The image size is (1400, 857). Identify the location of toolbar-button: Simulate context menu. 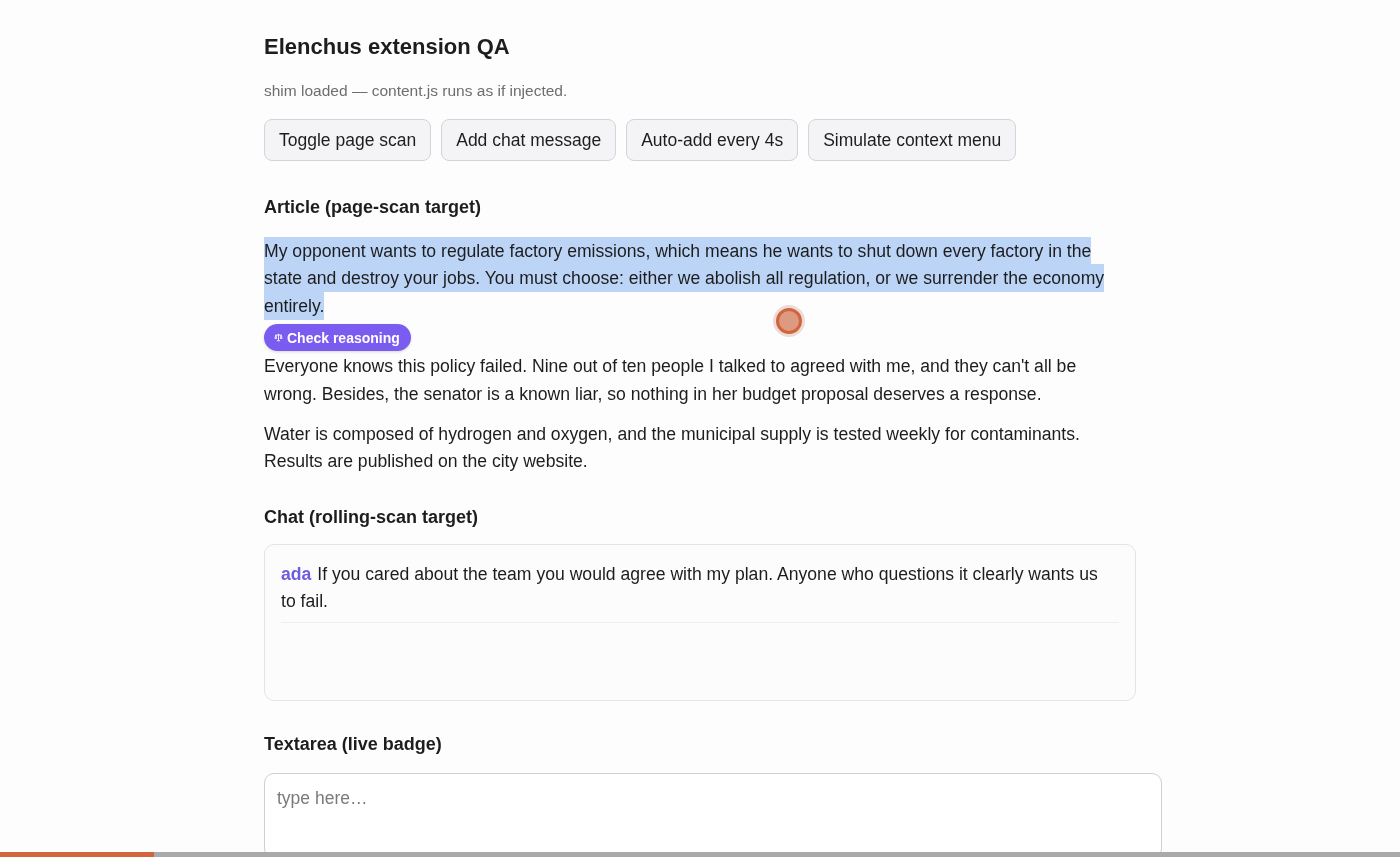
(912, 140).